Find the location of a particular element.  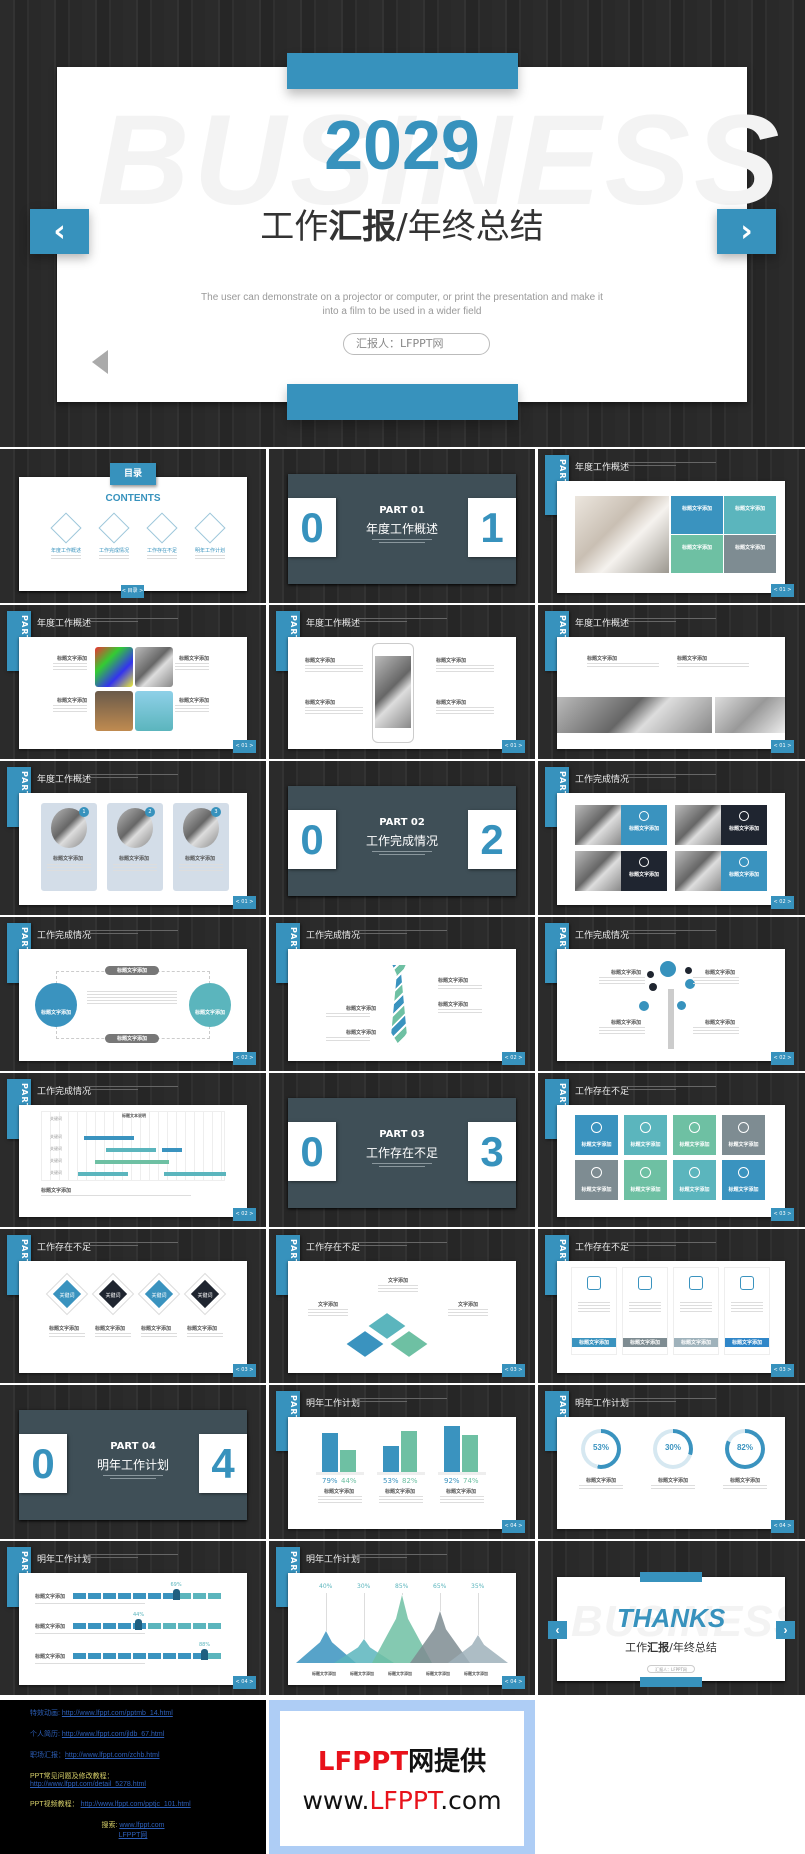

link-url: http://www.lfppt.com/jldb_67.html is located at coordinates (113, 1734).